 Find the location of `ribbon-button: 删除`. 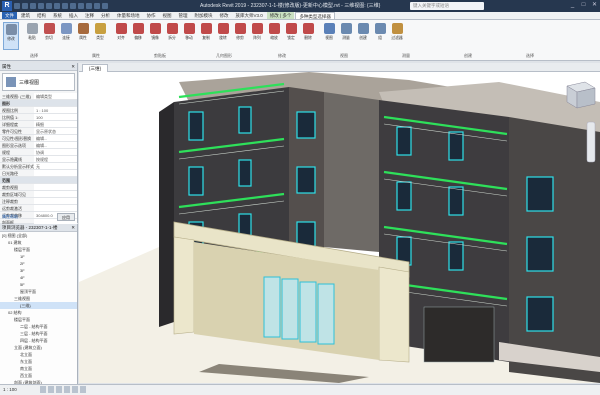

ribbon-button: 删除 is located at coordinates (308, 36).